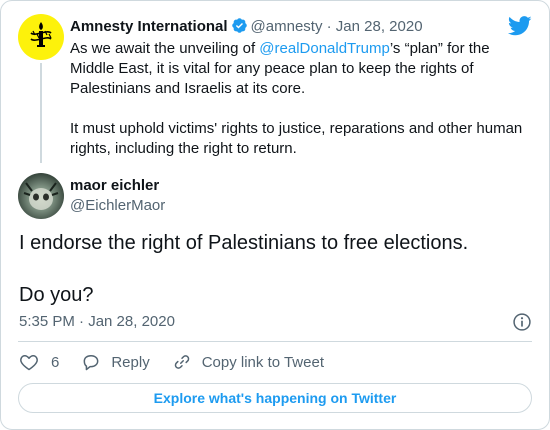 Image resolution: width=550 pixels, height=430 pixels. I want to click on reply-button: Reply, so click(115, 362).